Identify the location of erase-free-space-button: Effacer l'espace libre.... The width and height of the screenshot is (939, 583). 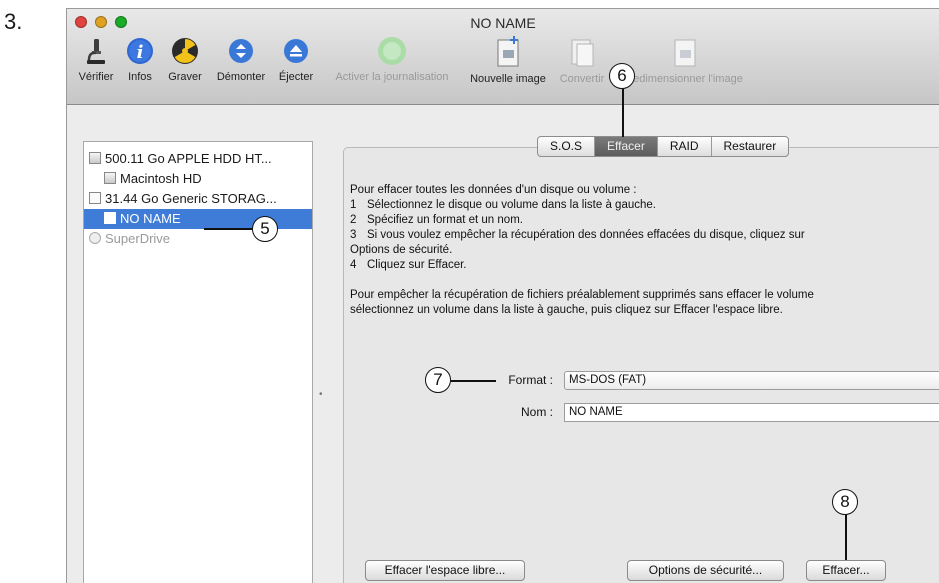
(445, 570).